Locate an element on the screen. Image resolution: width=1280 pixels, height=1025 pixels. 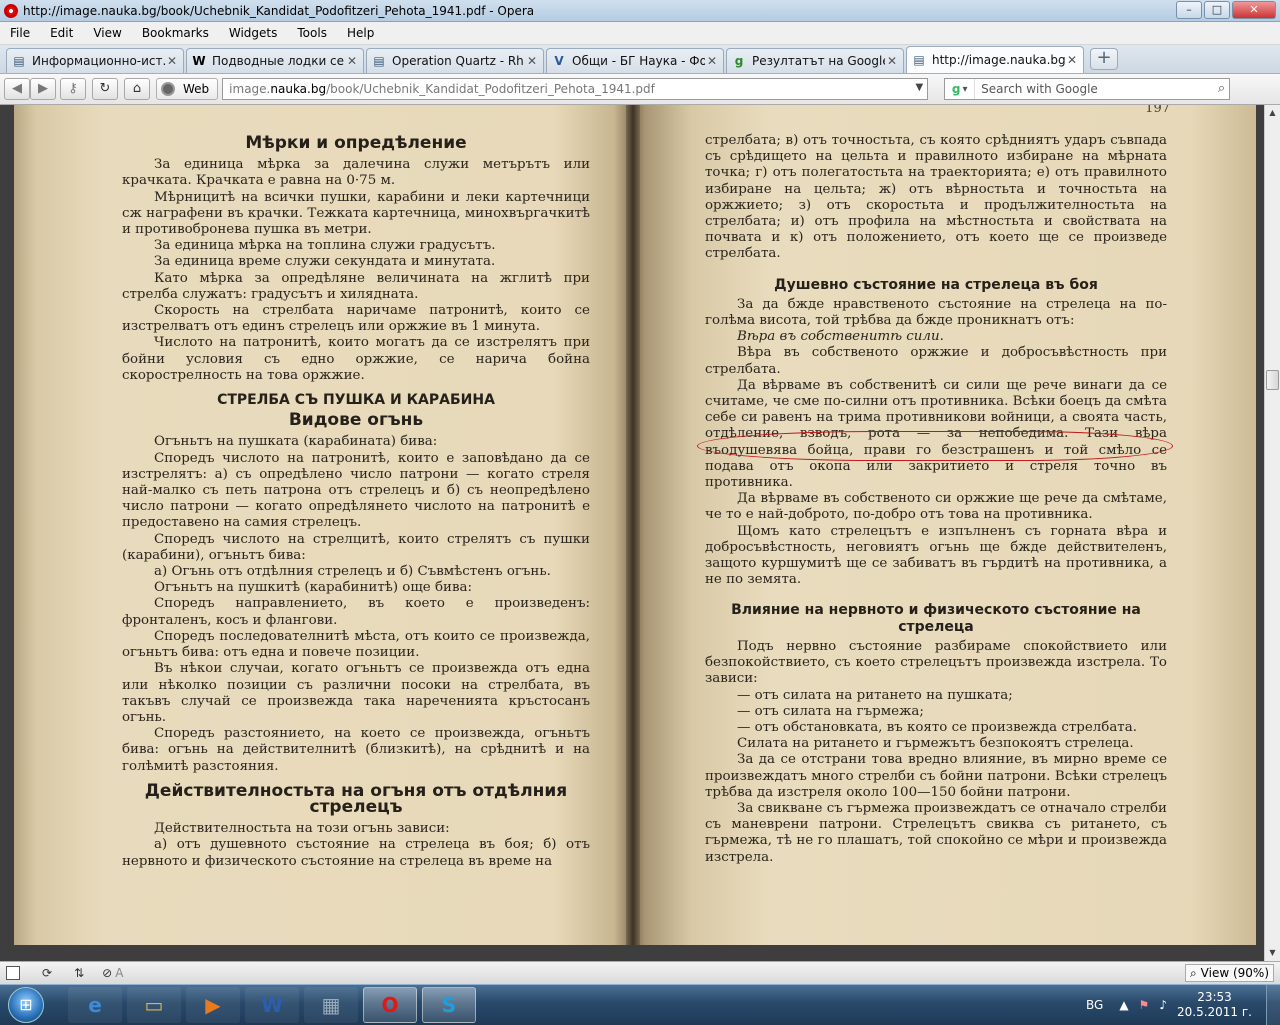
language-indicator: BG is located at coordinates (1094, 1005).